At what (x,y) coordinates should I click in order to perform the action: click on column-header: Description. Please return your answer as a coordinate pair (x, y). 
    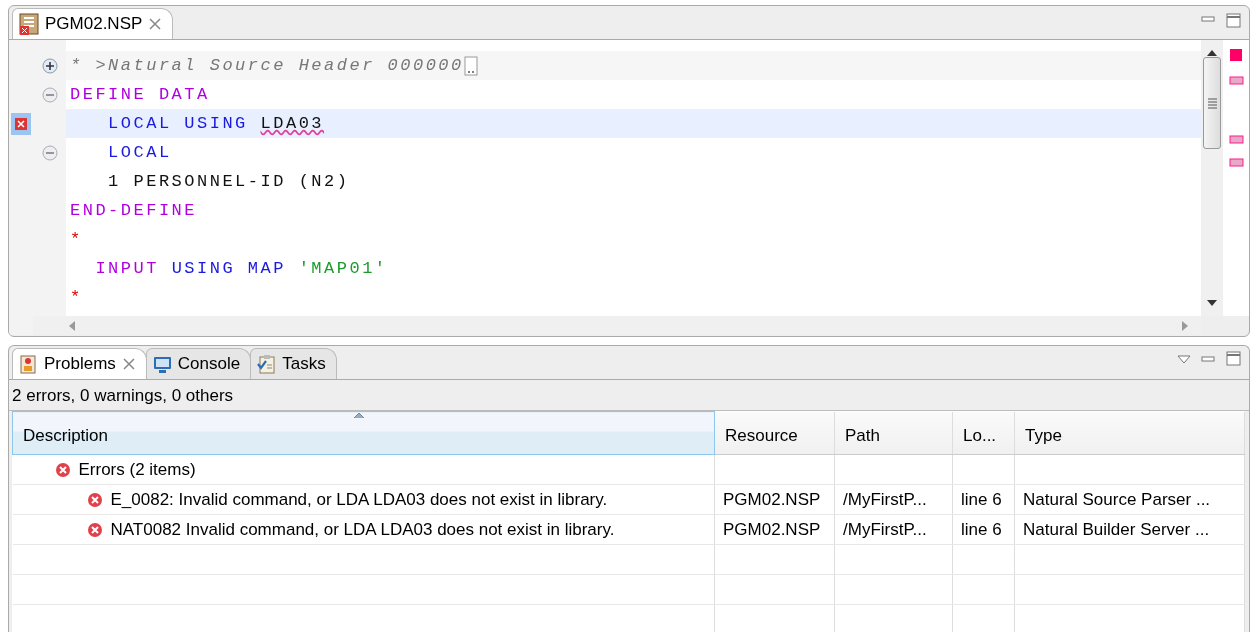
    Looking at the image, I should click on (363, 433).